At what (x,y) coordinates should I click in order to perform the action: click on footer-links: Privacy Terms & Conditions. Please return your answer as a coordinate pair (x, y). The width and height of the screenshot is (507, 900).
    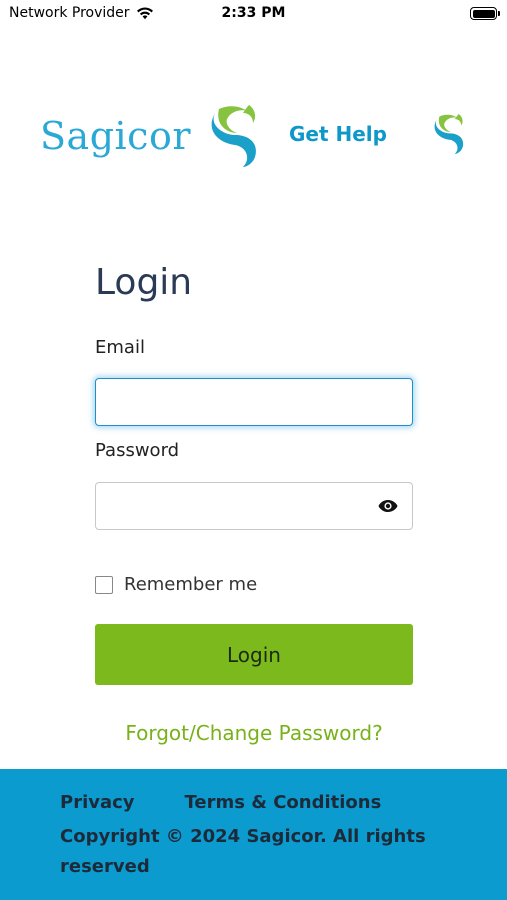
    Looking at the image, I should click on (220, 802).